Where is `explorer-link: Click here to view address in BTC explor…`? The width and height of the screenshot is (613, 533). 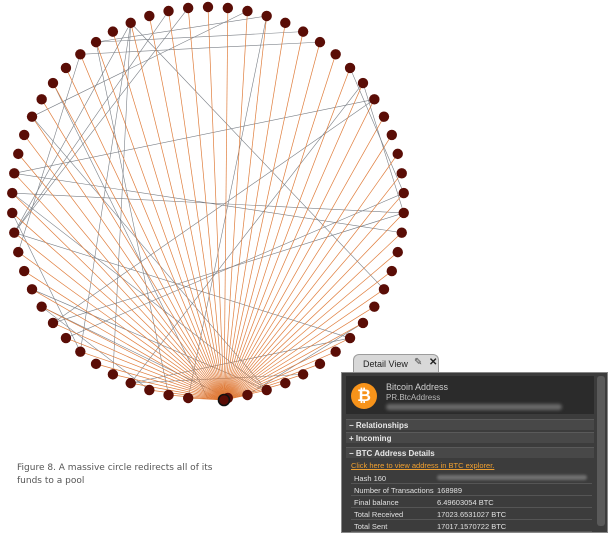
explorer-link: Click here to view address in BTC explor… is located at coordinates (422, 465).